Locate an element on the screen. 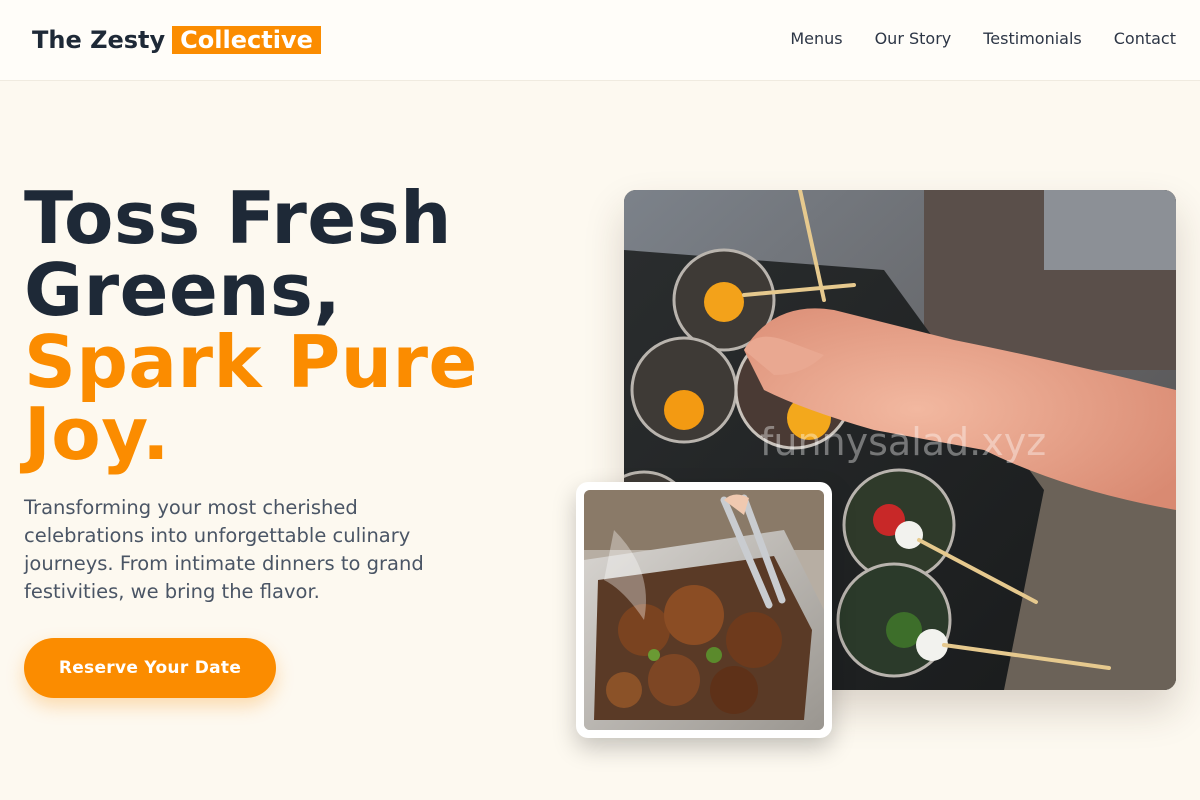 The height and width of the screenshot is (800, 1200). reserve-date-button: Reserve Your Date is located at coordinates (150, 668).